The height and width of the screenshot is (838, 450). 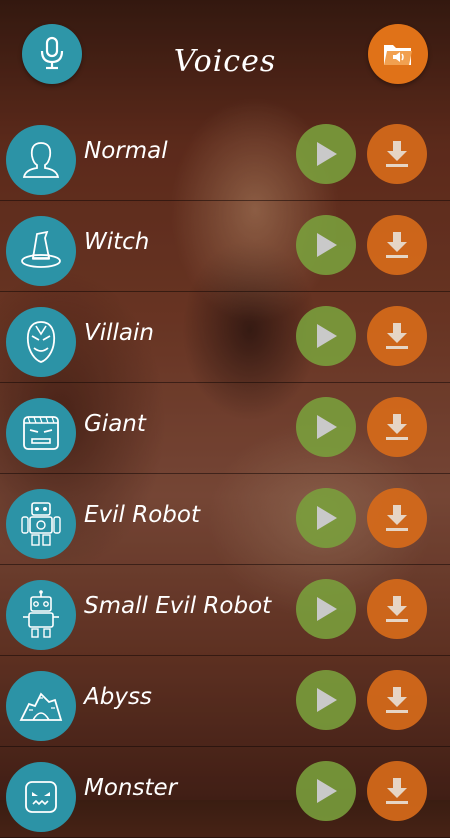 I want to click on sound-folder-icon, so click(x=398, y=54).